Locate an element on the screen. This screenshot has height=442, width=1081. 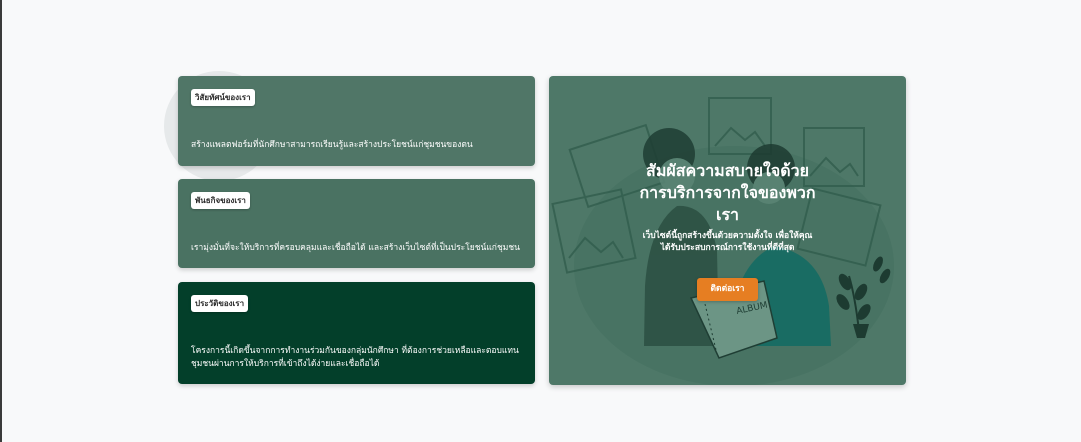
window-edge is located at coordinates (1, 221).